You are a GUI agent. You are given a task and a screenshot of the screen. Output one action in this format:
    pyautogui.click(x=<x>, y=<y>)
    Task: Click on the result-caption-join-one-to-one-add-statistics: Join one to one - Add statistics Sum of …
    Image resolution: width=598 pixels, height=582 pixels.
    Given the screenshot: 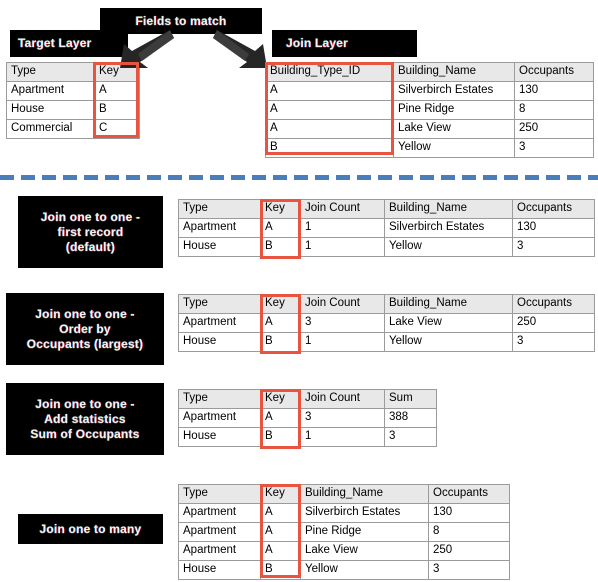 What is the action you would take?
    pyautogui.click(x=85, y=419)
    